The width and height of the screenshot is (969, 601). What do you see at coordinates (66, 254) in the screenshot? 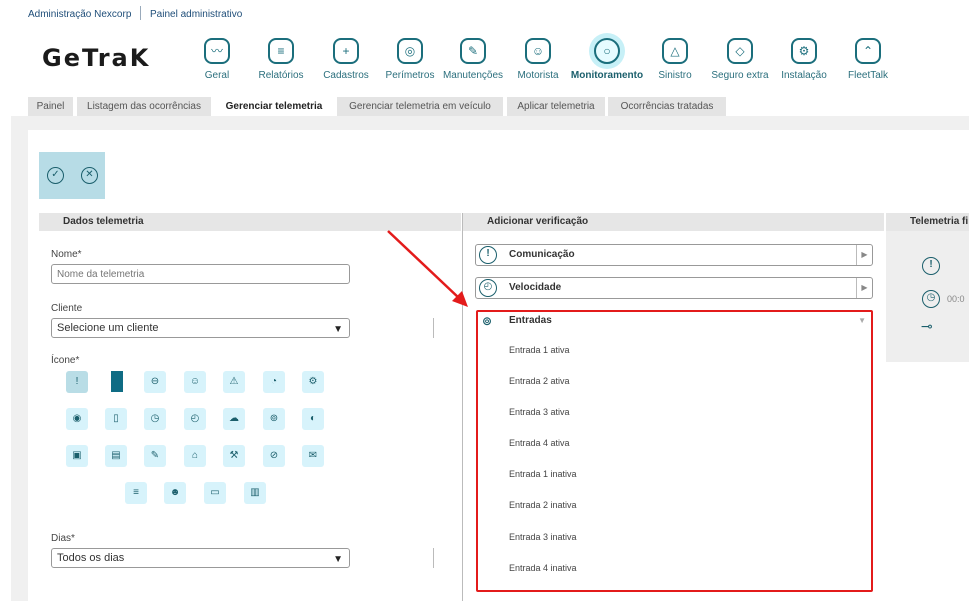
I see `name-label: Nome*` at bounding box center [66, 254].